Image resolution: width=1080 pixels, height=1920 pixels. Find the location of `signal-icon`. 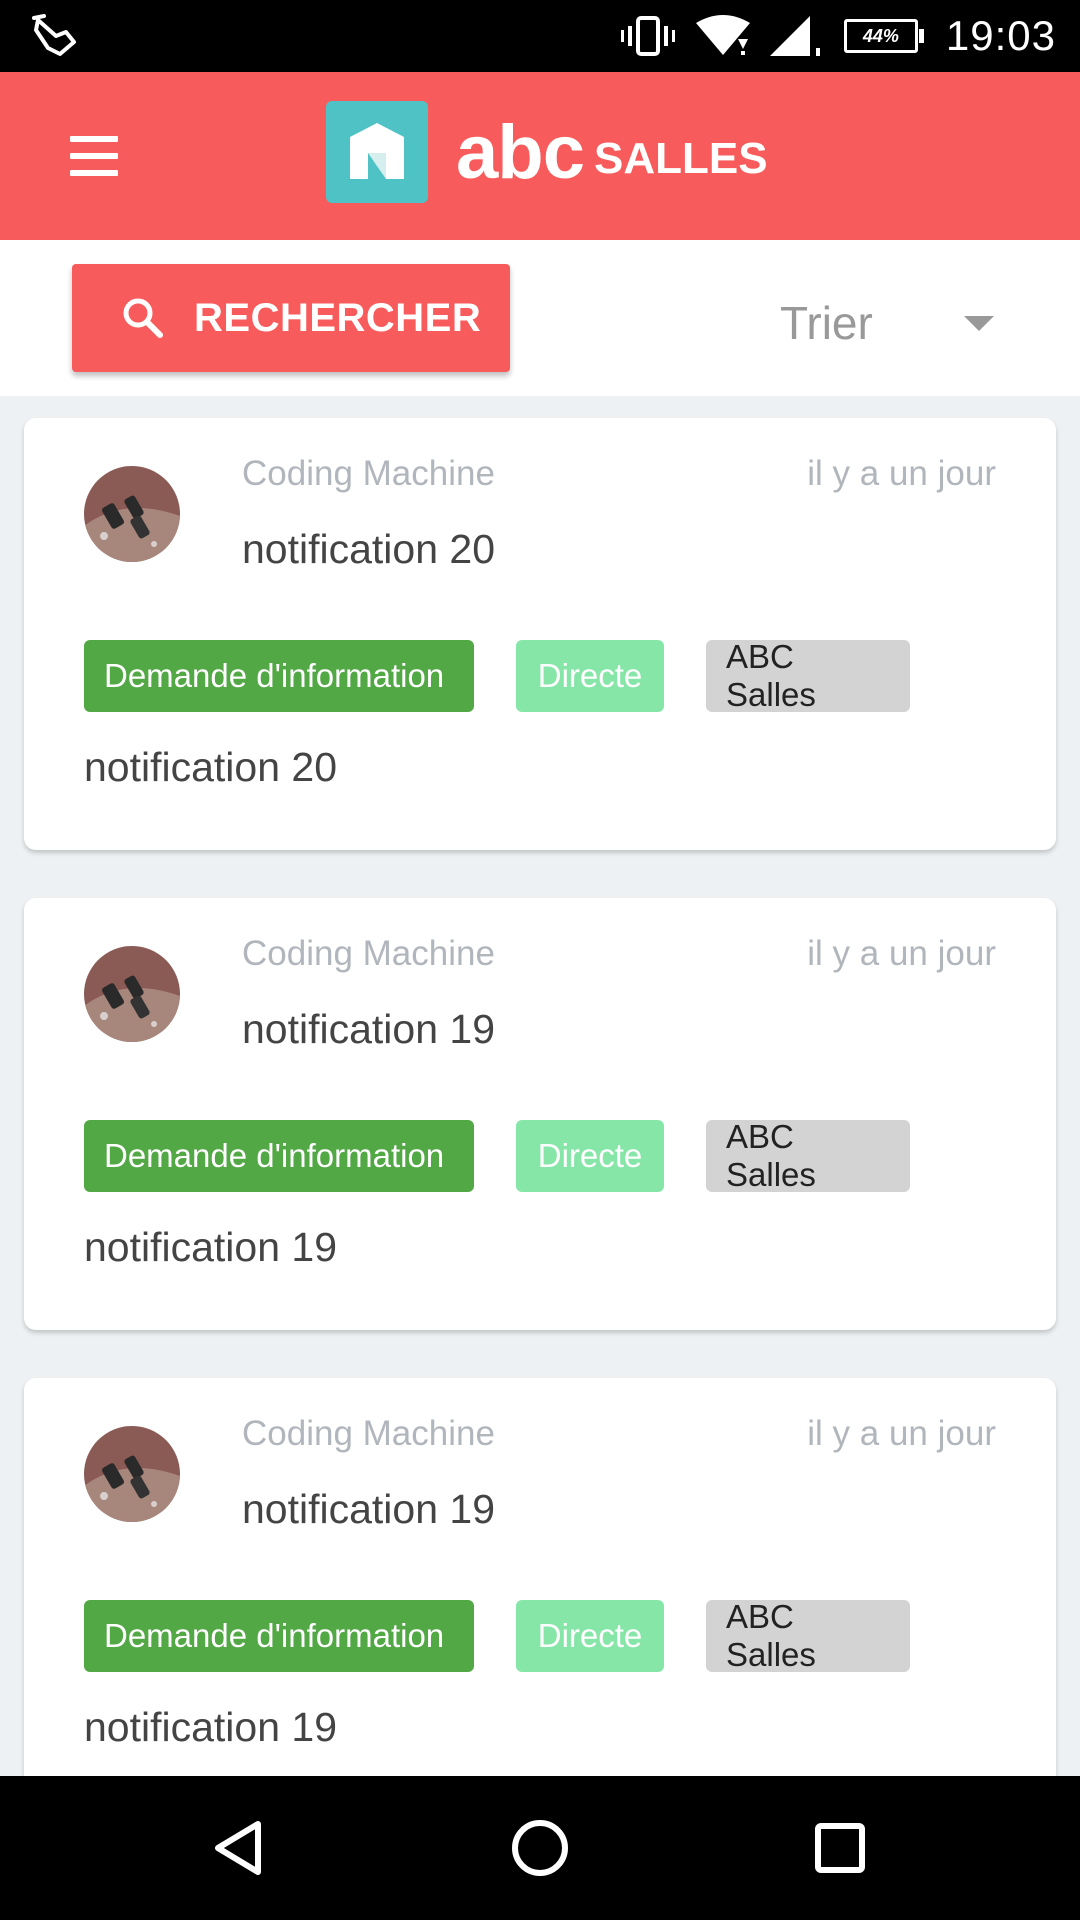

signal-icon is located at coordinates (794, 36).